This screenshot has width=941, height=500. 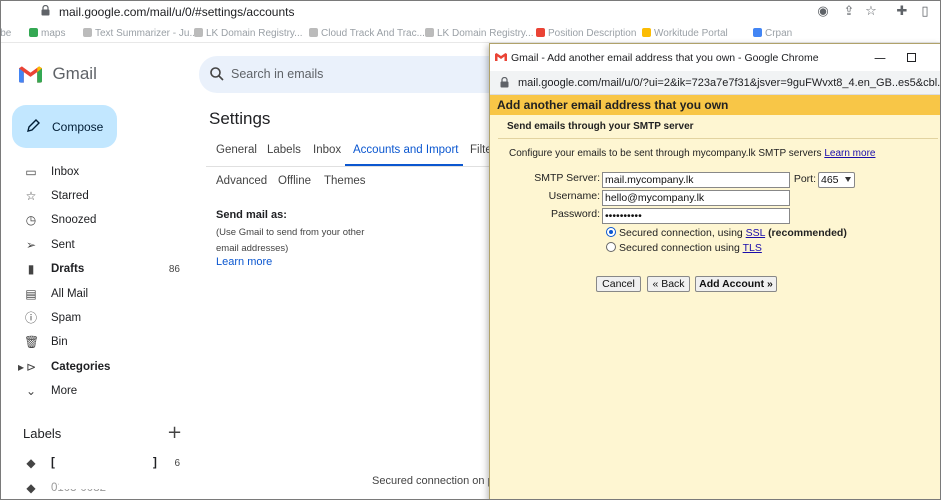 I want to click on draft-icon: ▮, so click(x=31, y=269).